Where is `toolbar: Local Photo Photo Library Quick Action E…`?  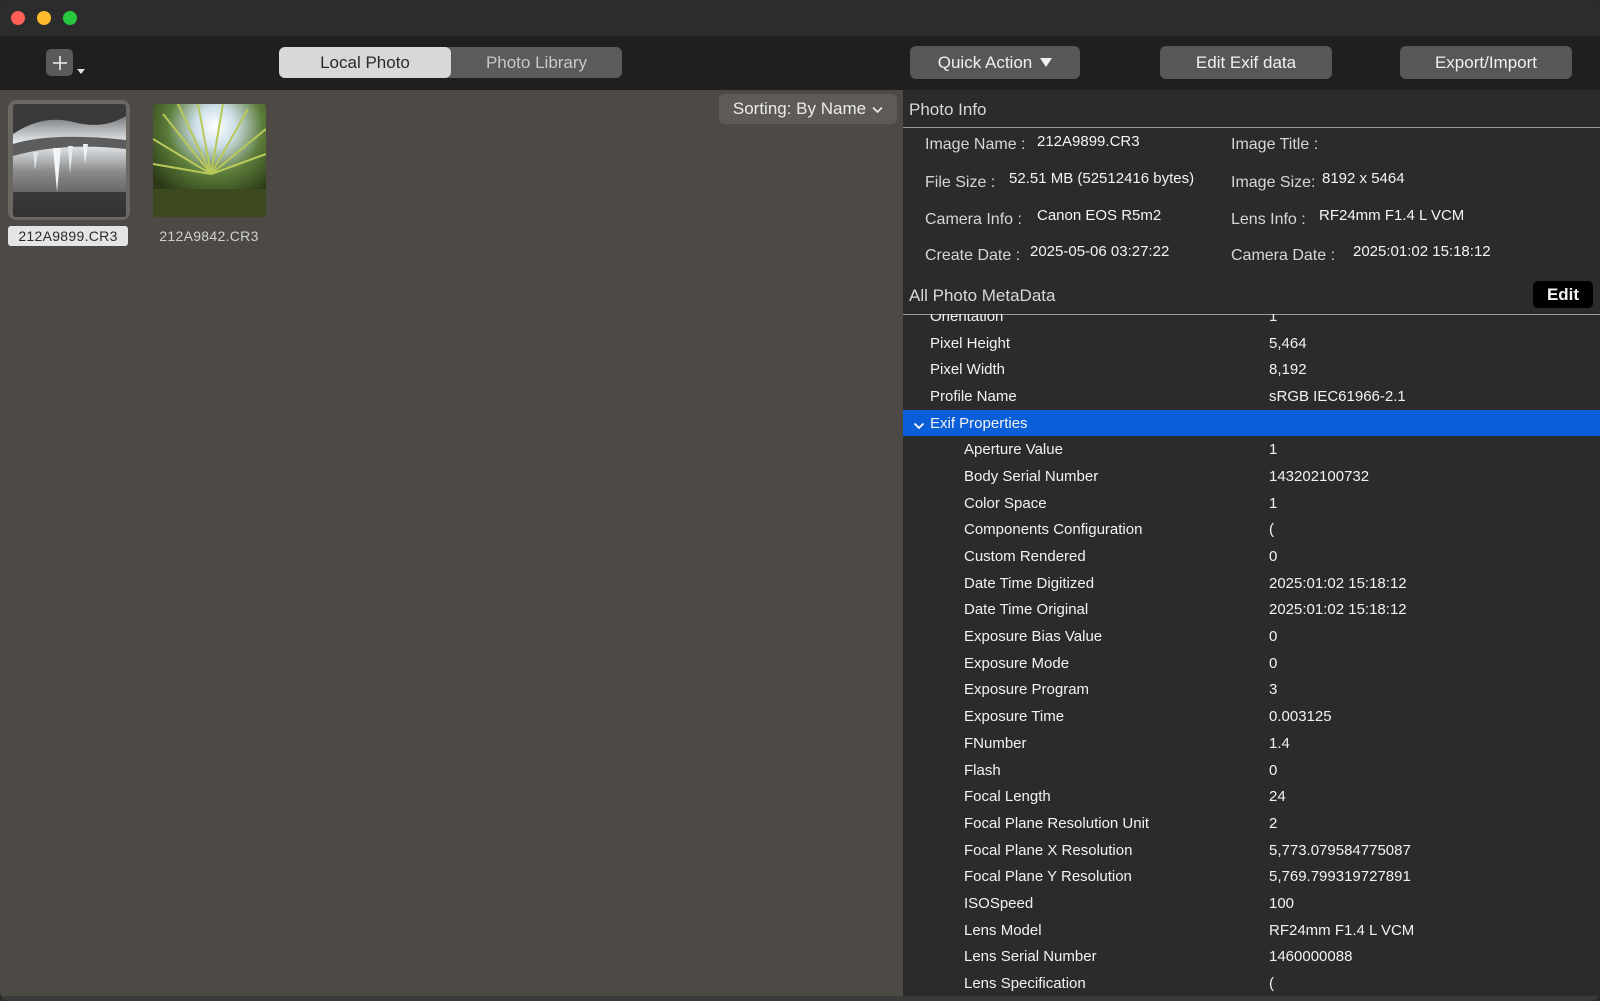 toolbar: Local Photo Photo Library Quick Action E… is located at coordinates (800, 63).